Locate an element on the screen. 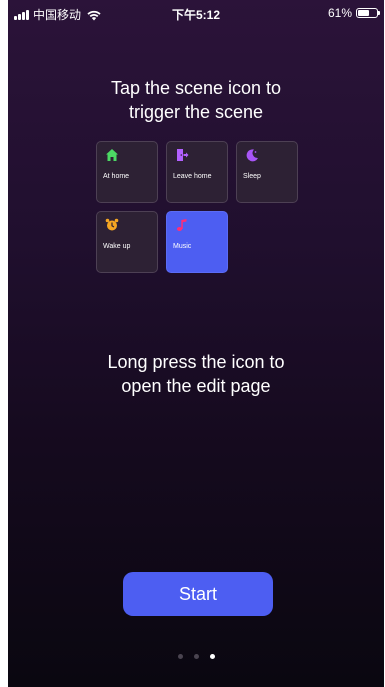 The width and height of the screenshot is (385, 687). tap-instruction: Tap the scene icon to trigger the scene is located at coordinates (196, 100).